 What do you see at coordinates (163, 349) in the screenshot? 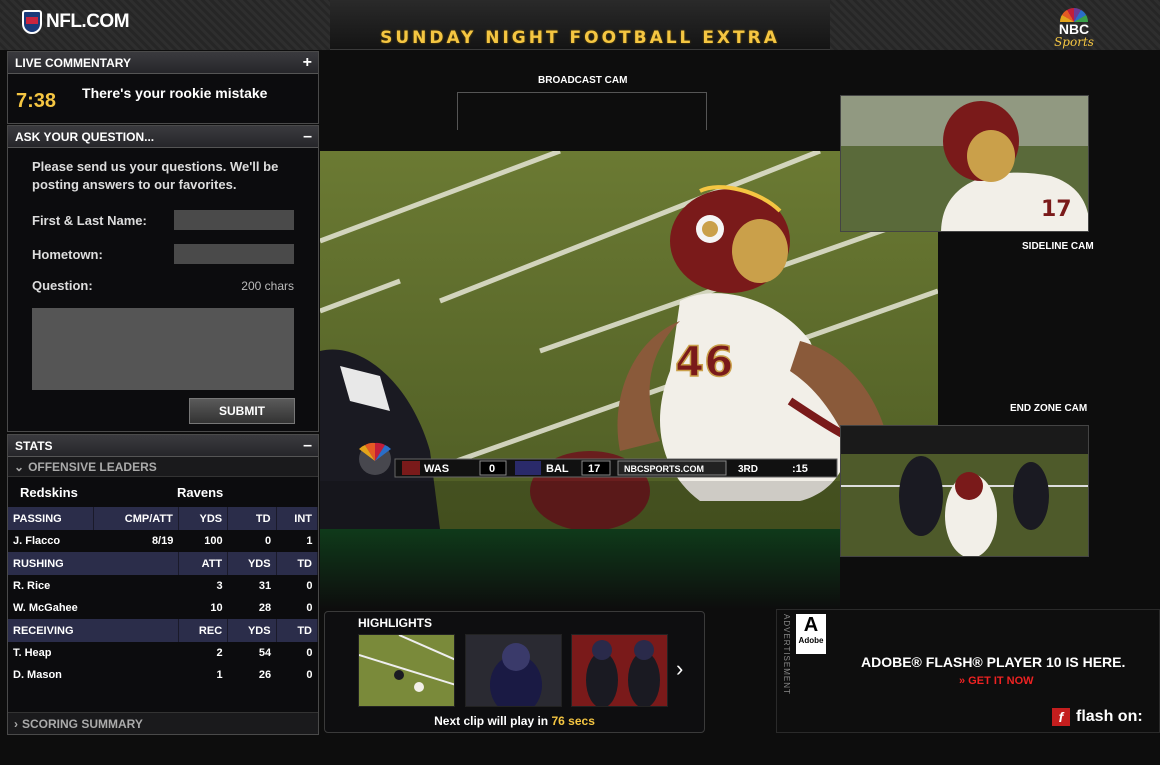
I see `question-field` at bounding box center [163, 349].